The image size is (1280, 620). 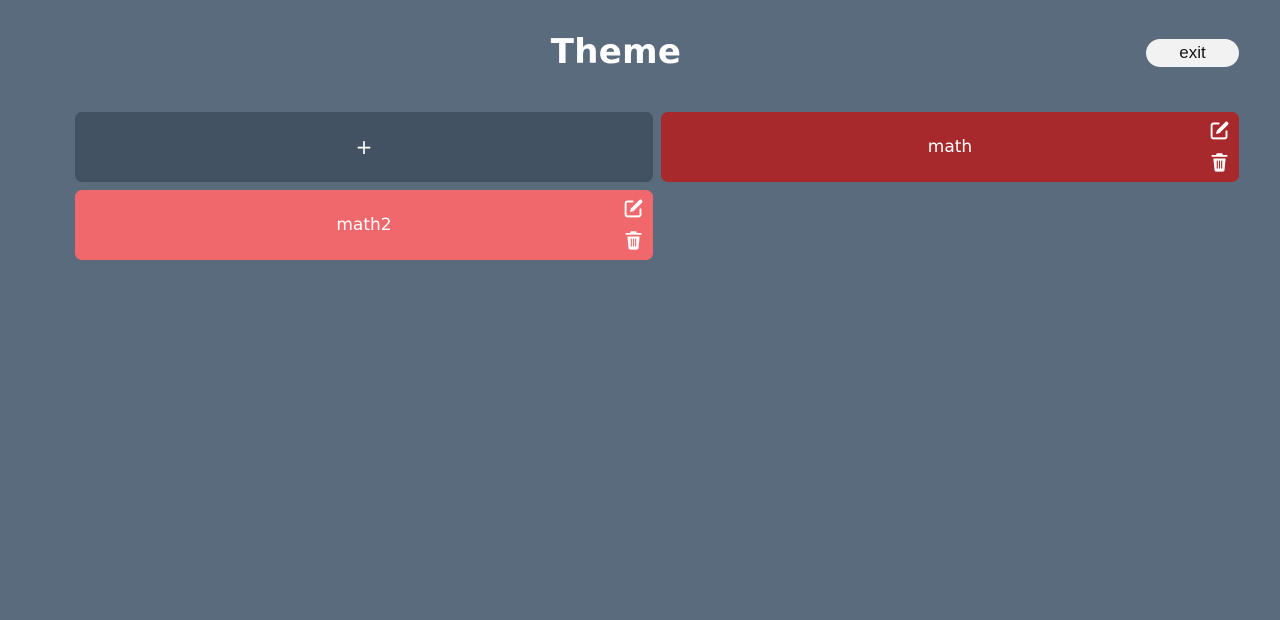 I want to click on theme-card-math2: math2, so click(x=364, y=225).